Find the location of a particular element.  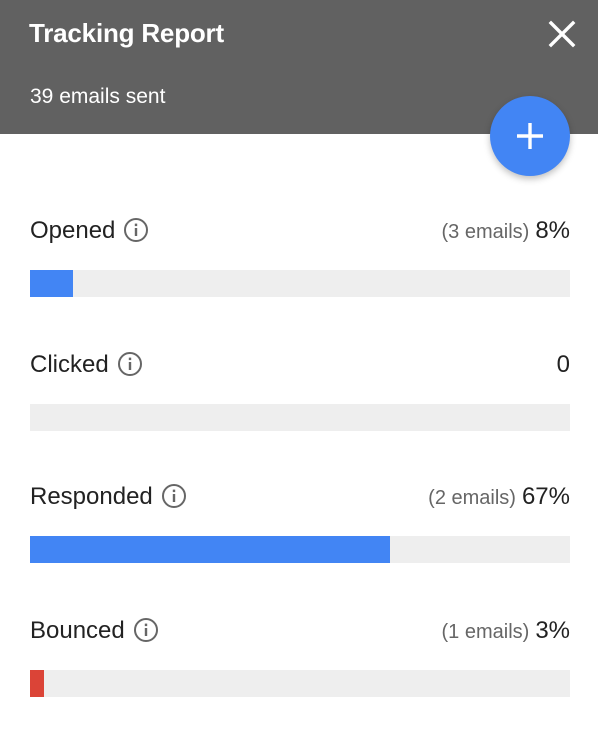

metric-value: (3 emails) 8% is located at coordinates (506, 231).